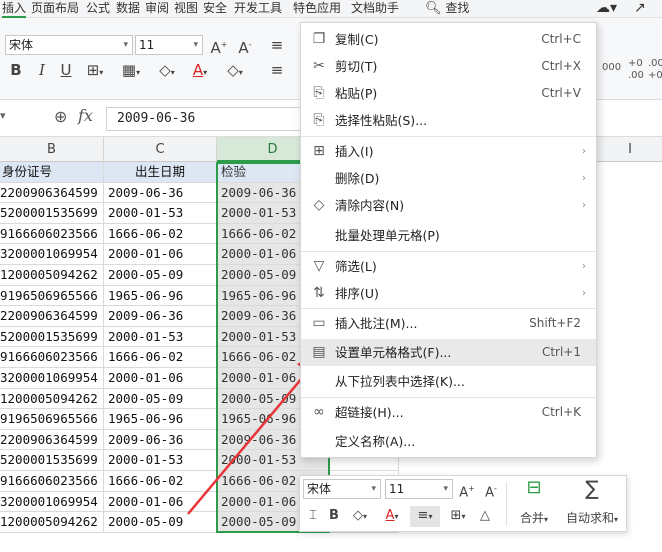 Image resolution: width=662 pixels, height=552 pixels. Describe the element at coordinates (169, 45) in the screenshot. I see `font-size-select: 11 ▾` at that location.